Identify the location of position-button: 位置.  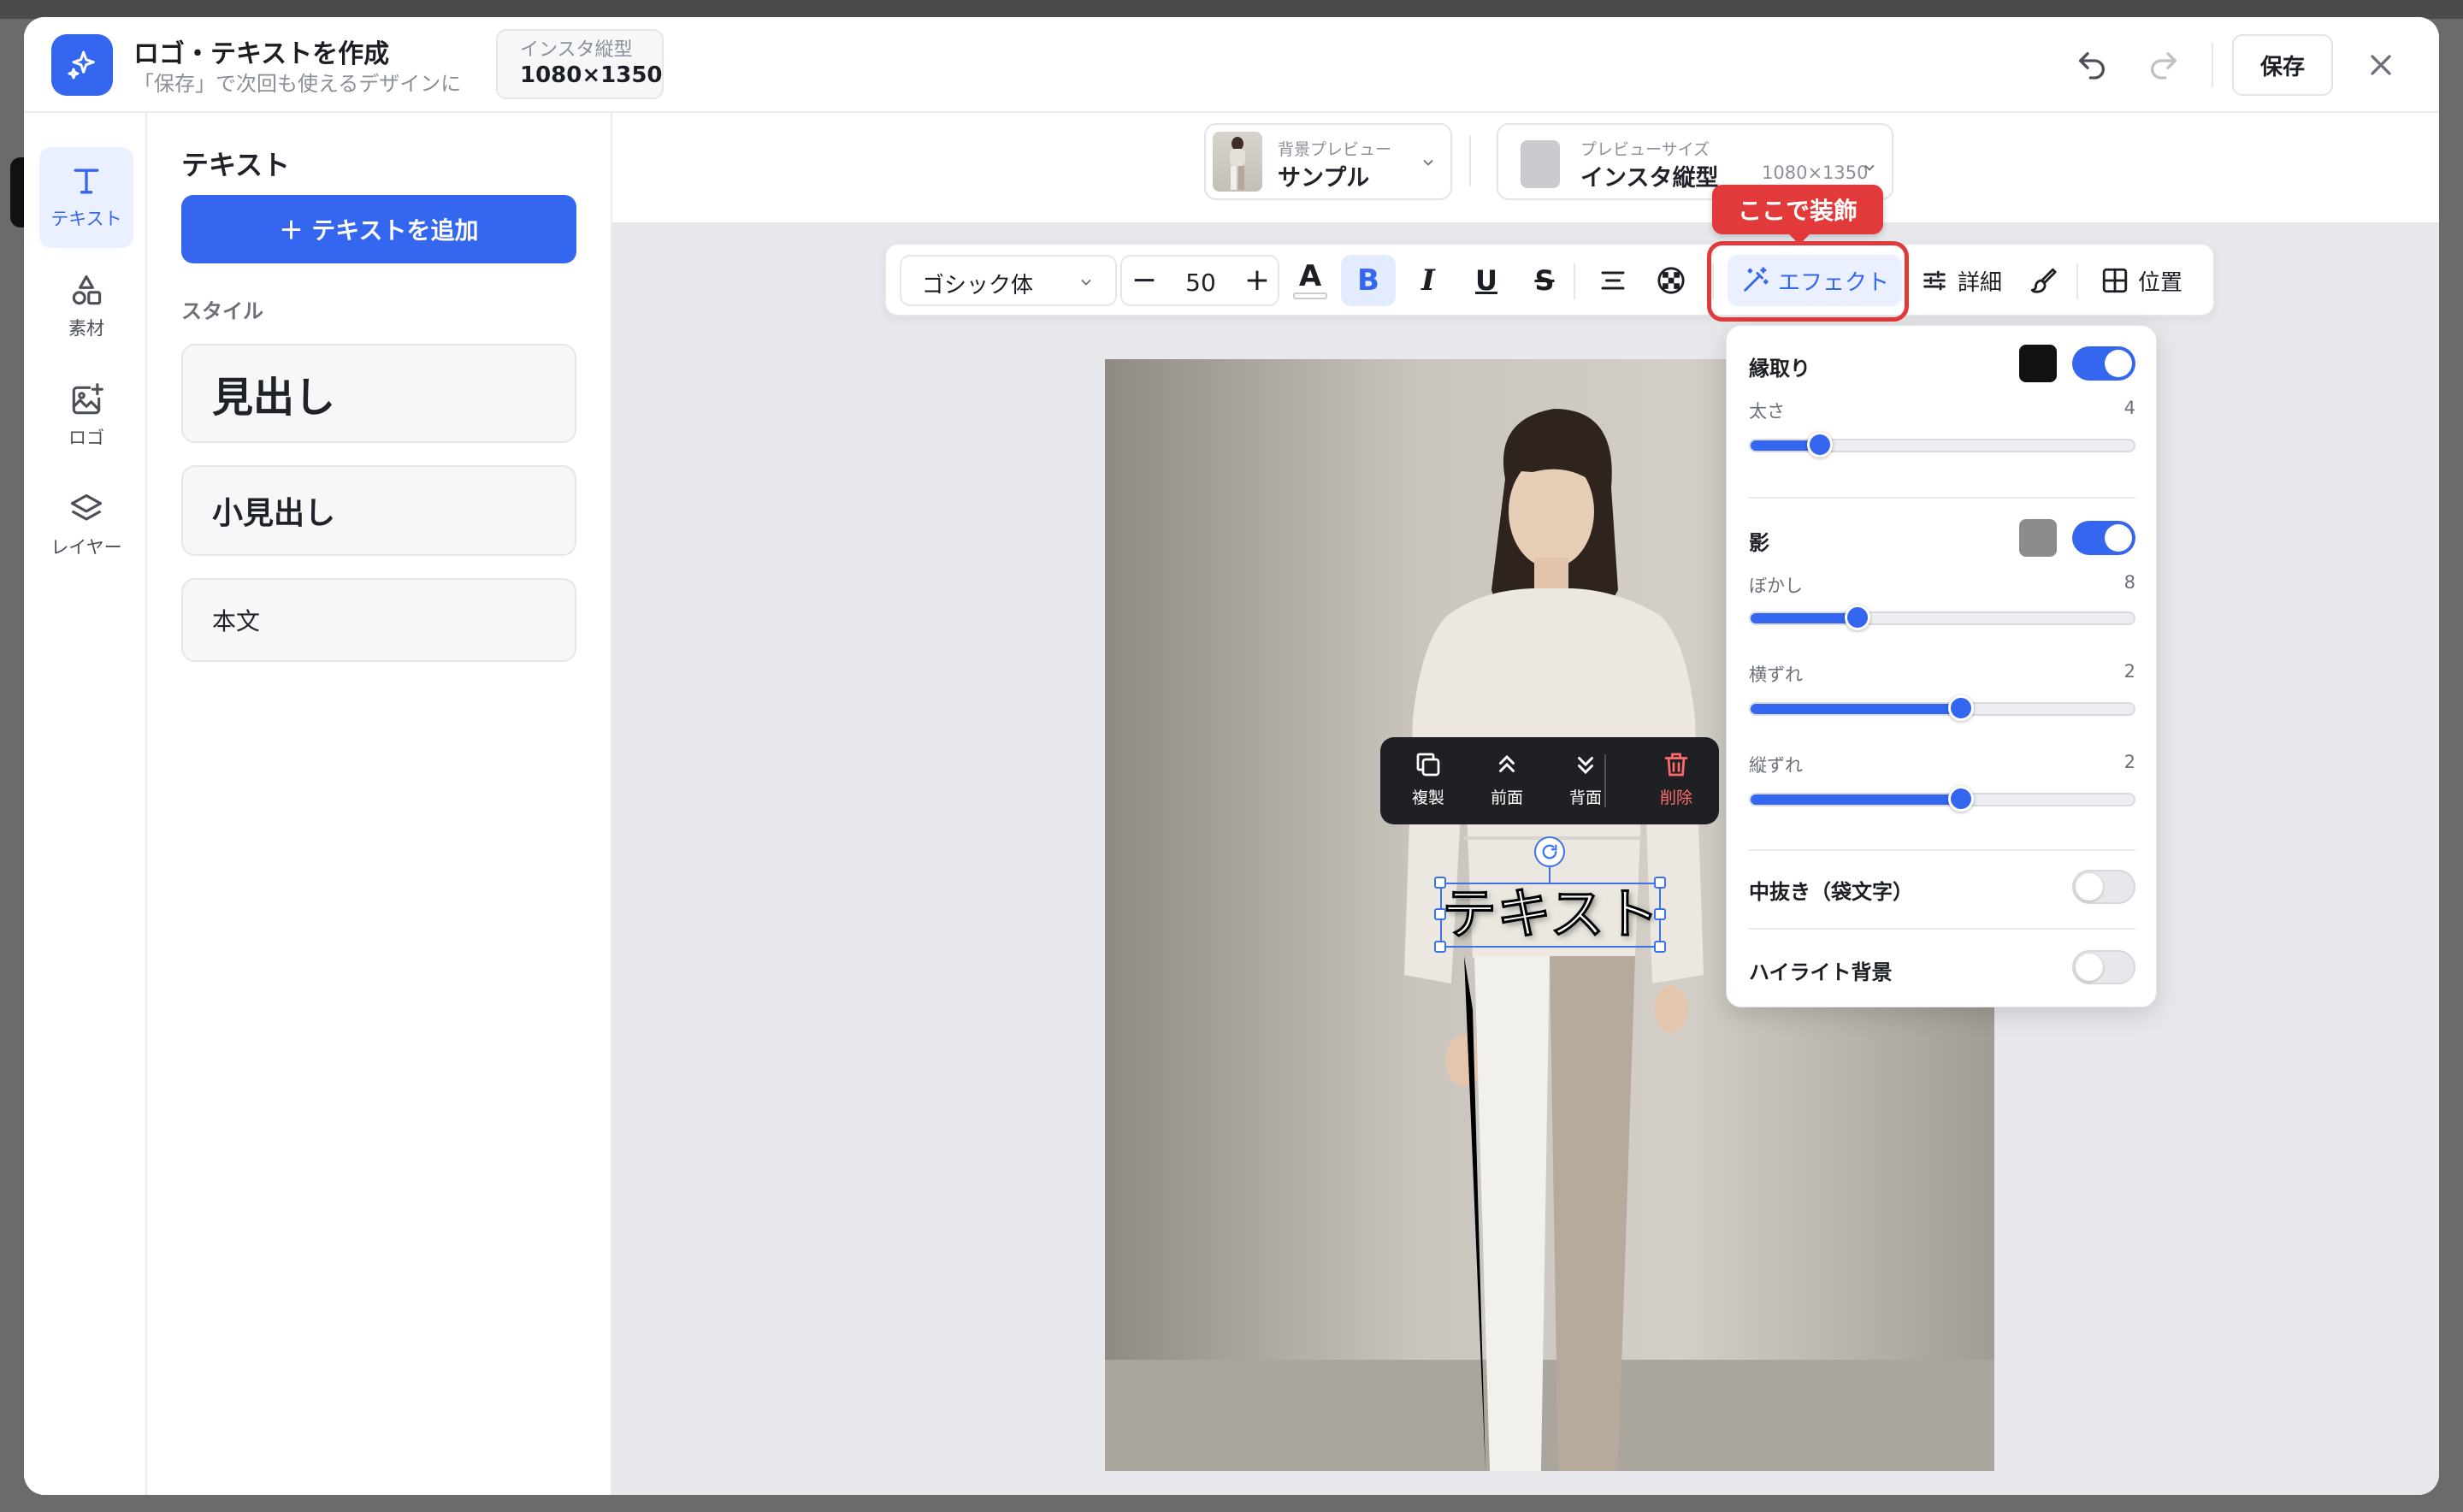
(2141, 280).